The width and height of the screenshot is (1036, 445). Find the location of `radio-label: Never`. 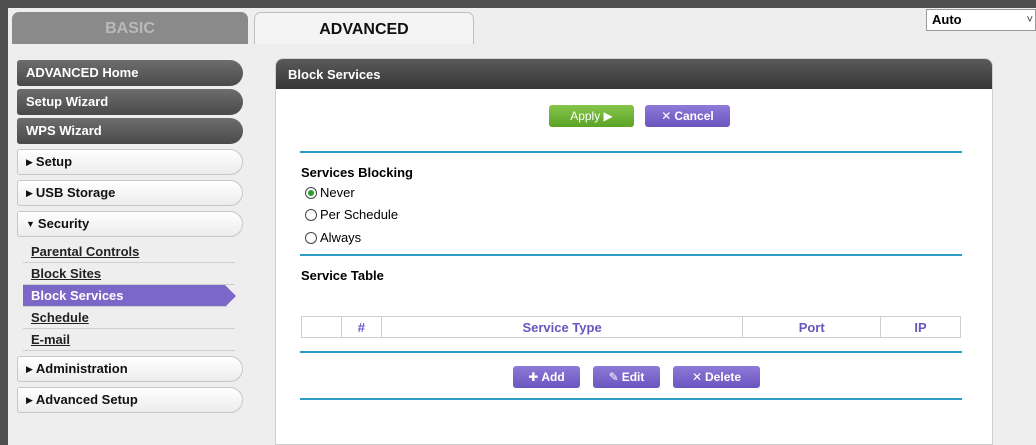

radio-label: Never is located at coordinates (337, 192).